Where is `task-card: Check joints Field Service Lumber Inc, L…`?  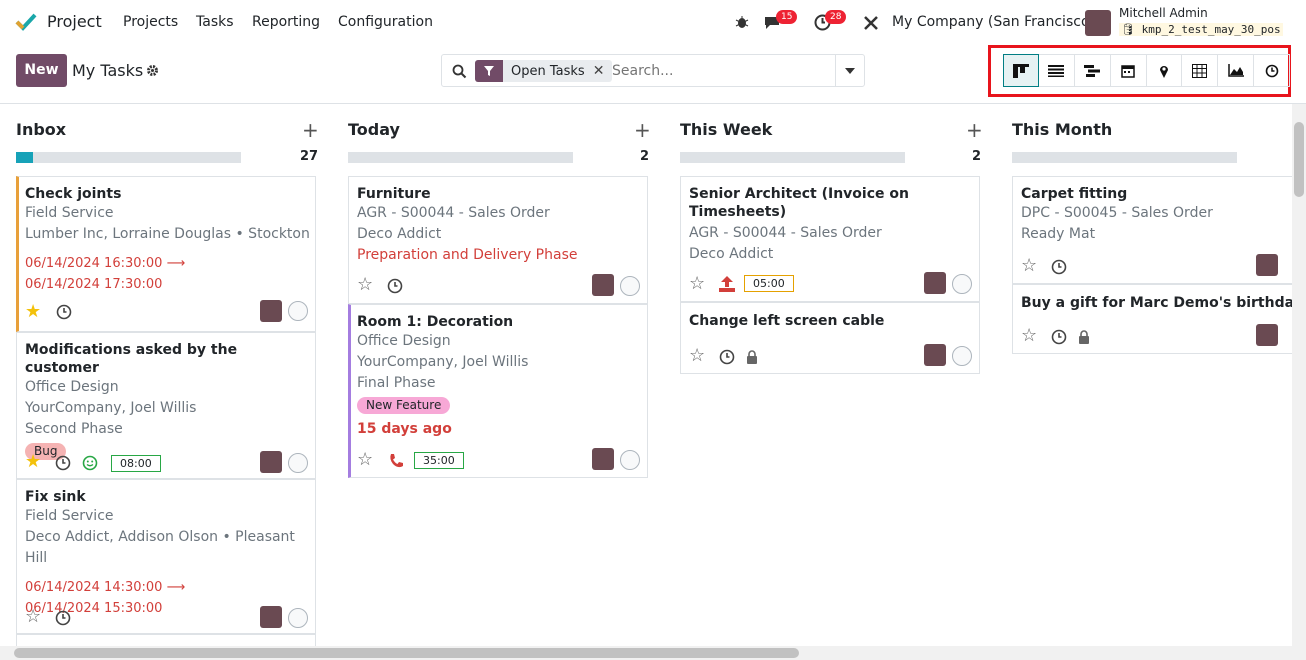 task-card: Check joints Field Service Lumber Inc, L… is located at coordinates (166, 254).